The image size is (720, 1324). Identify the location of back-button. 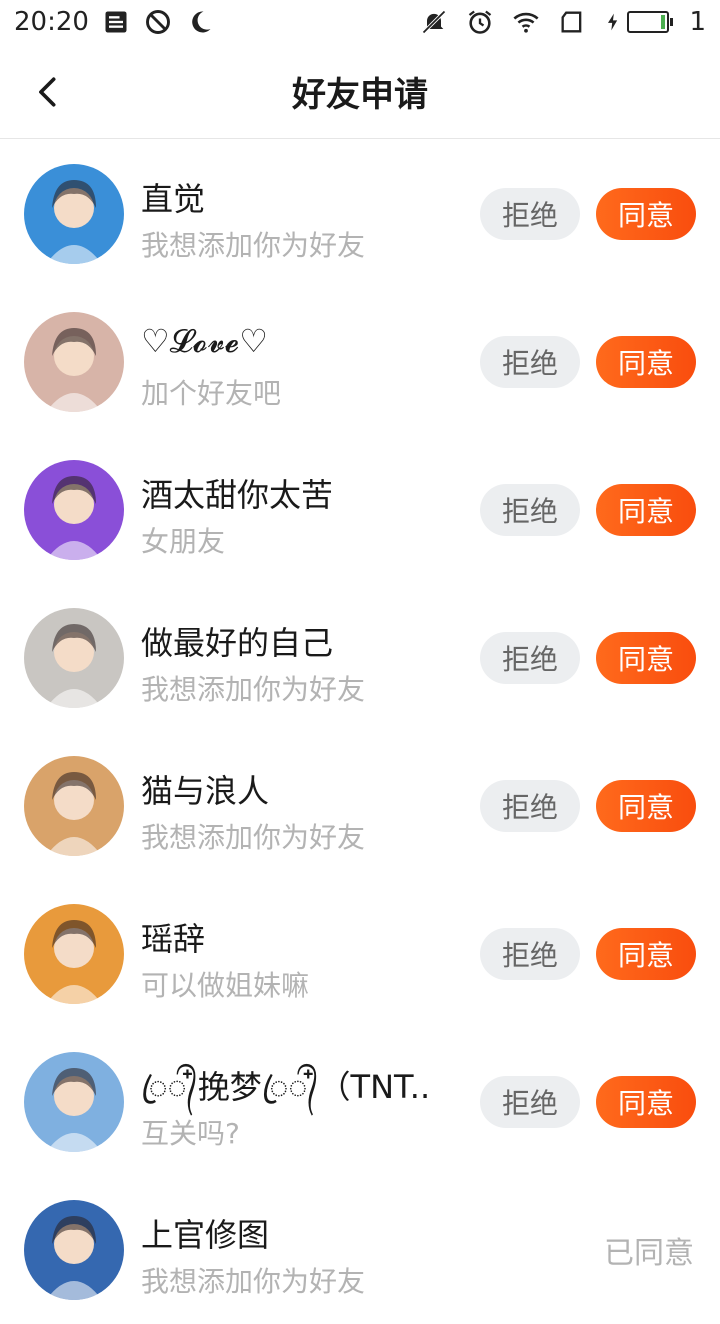
(48, 92).